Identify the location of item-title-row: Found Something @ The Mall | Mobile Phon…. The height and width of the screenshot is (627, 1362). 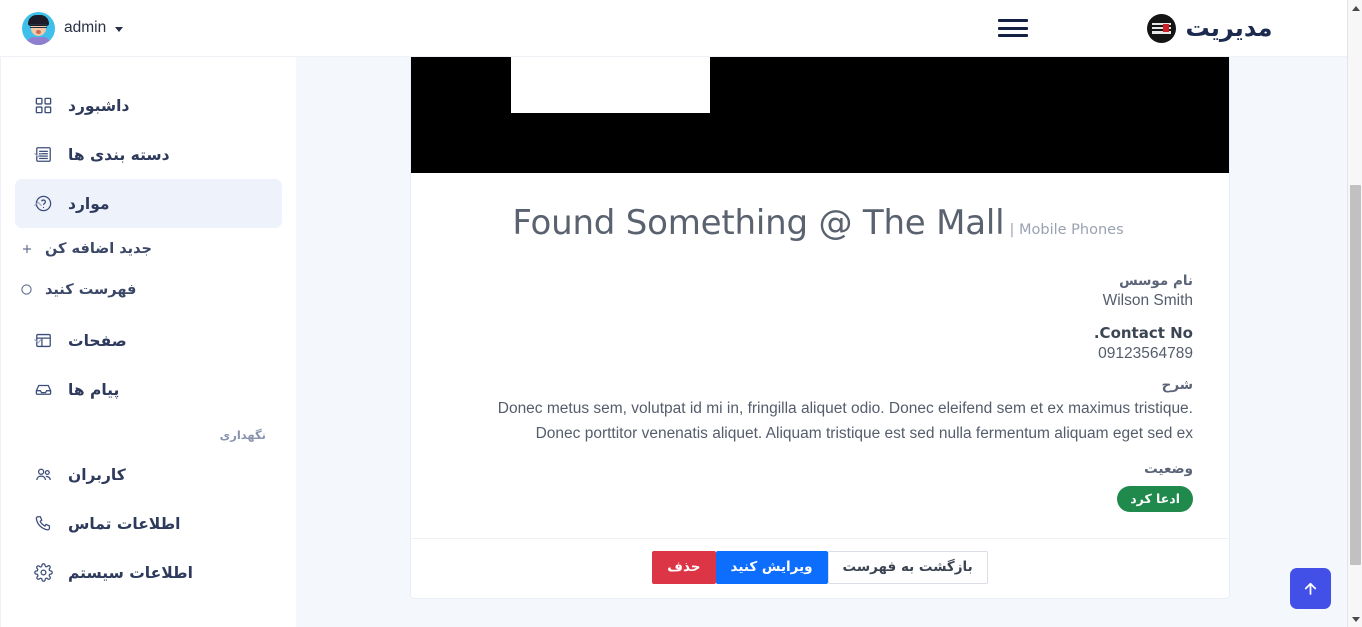
(820, 226).